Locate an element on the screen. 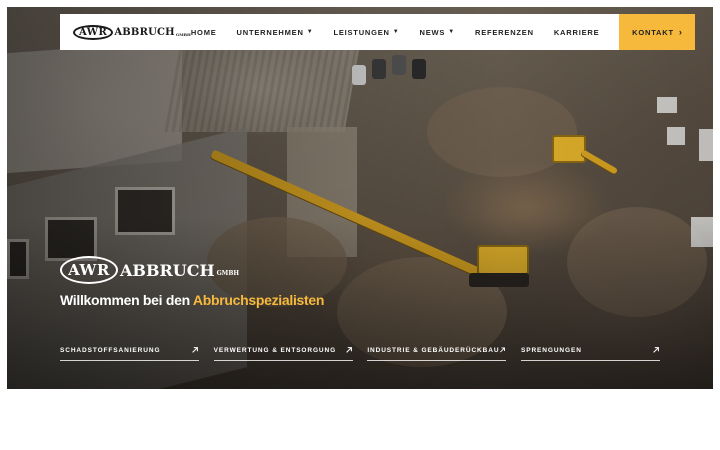 This screenshot has width=720, height=450. service-link-label: INDUSTRIE & GEBÄUDERÜCKBAU is located at coordinates (433, 350).